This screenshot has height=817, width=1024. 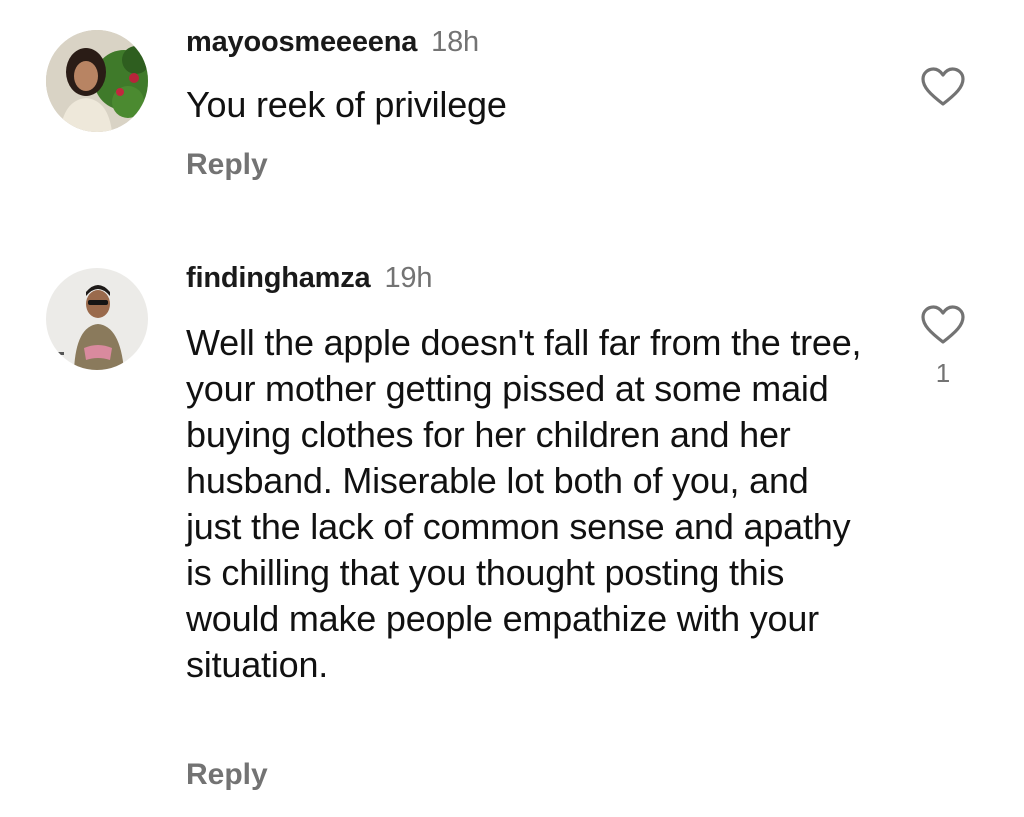 I want to click on like-button, so click(x=943, y=87).